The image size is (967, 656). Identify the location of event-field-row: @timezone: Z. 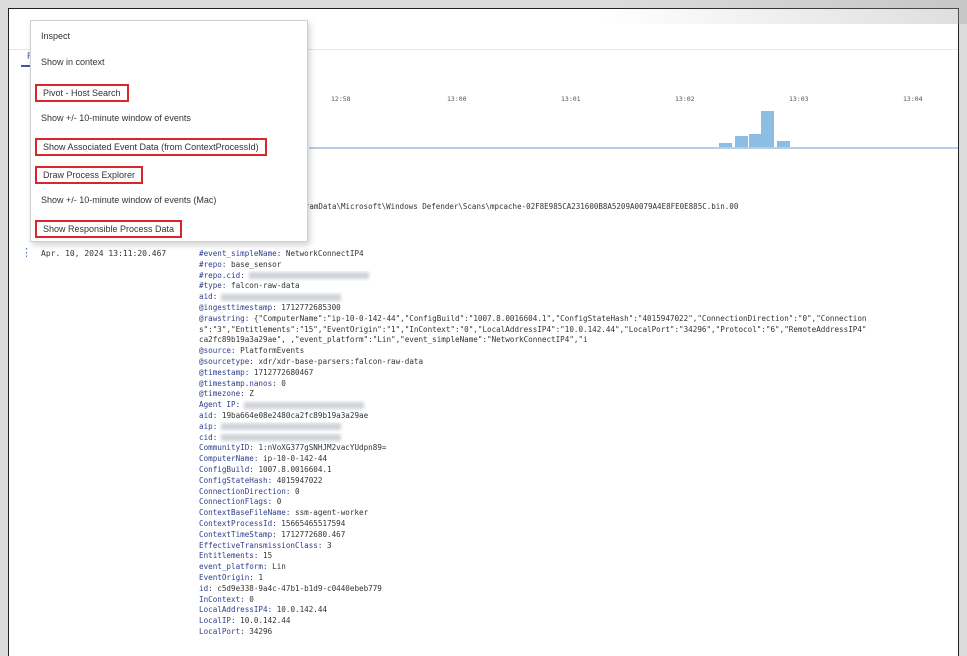
(578, 394).